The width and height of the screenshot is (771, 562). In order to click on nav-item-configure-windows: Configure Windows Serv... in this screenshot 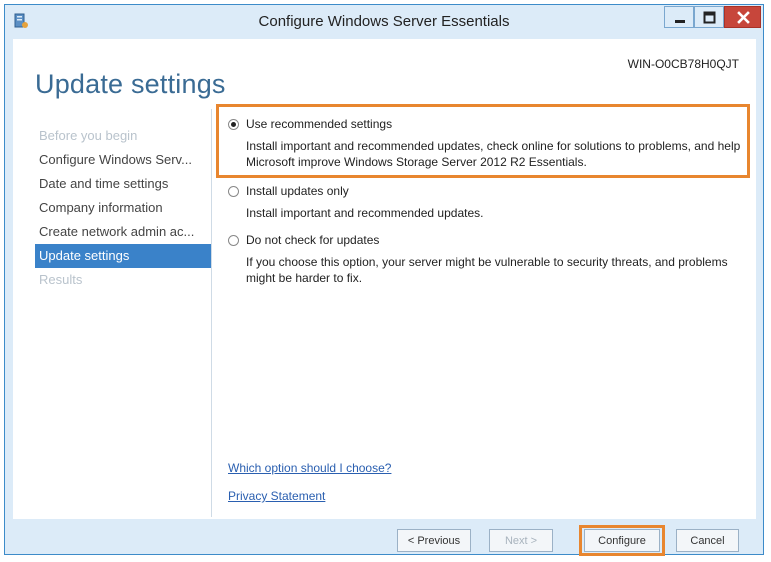, I will do `click(123, 160)`.